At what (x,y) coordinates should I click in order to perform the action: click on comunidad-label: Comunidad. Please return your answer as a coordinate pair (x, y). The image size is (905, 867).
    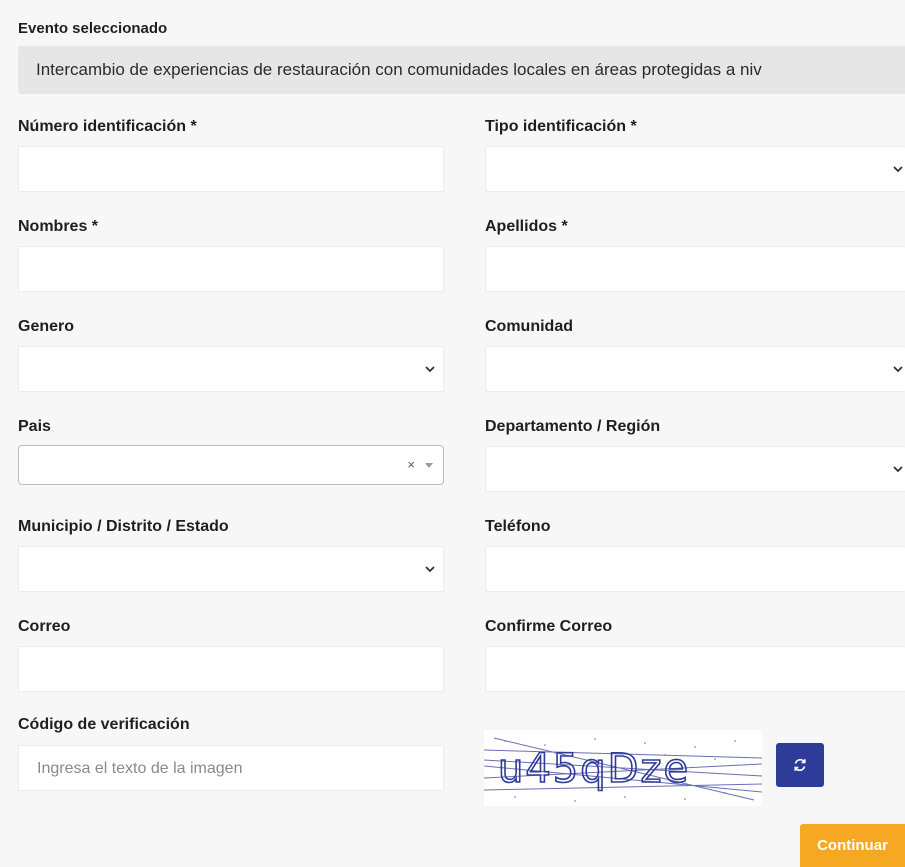
    Looking at the image, I should click on (529, 326).